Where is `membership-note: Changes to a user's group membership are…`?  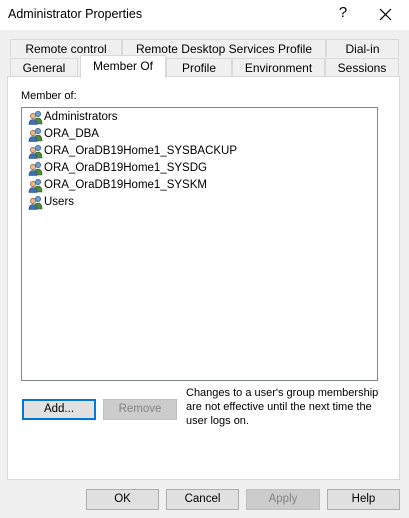 membership-note: Changes to a user's group membership are… is located at coordinates (282, 407).